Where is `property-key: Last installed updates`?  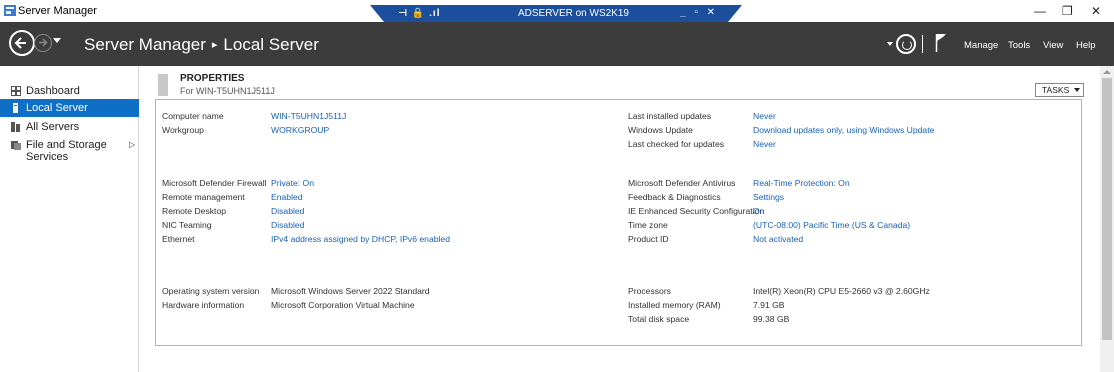
property-key: Last installed updates is located at coordinates (670, 116).